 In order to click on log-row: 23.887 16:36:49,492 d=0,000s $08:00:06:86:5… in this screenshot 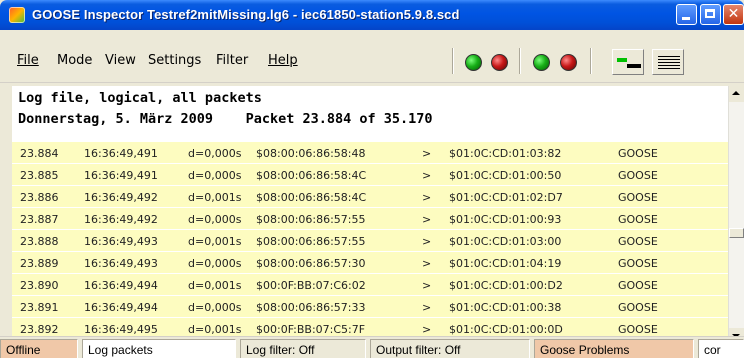, I will do `click(370, 218)`.